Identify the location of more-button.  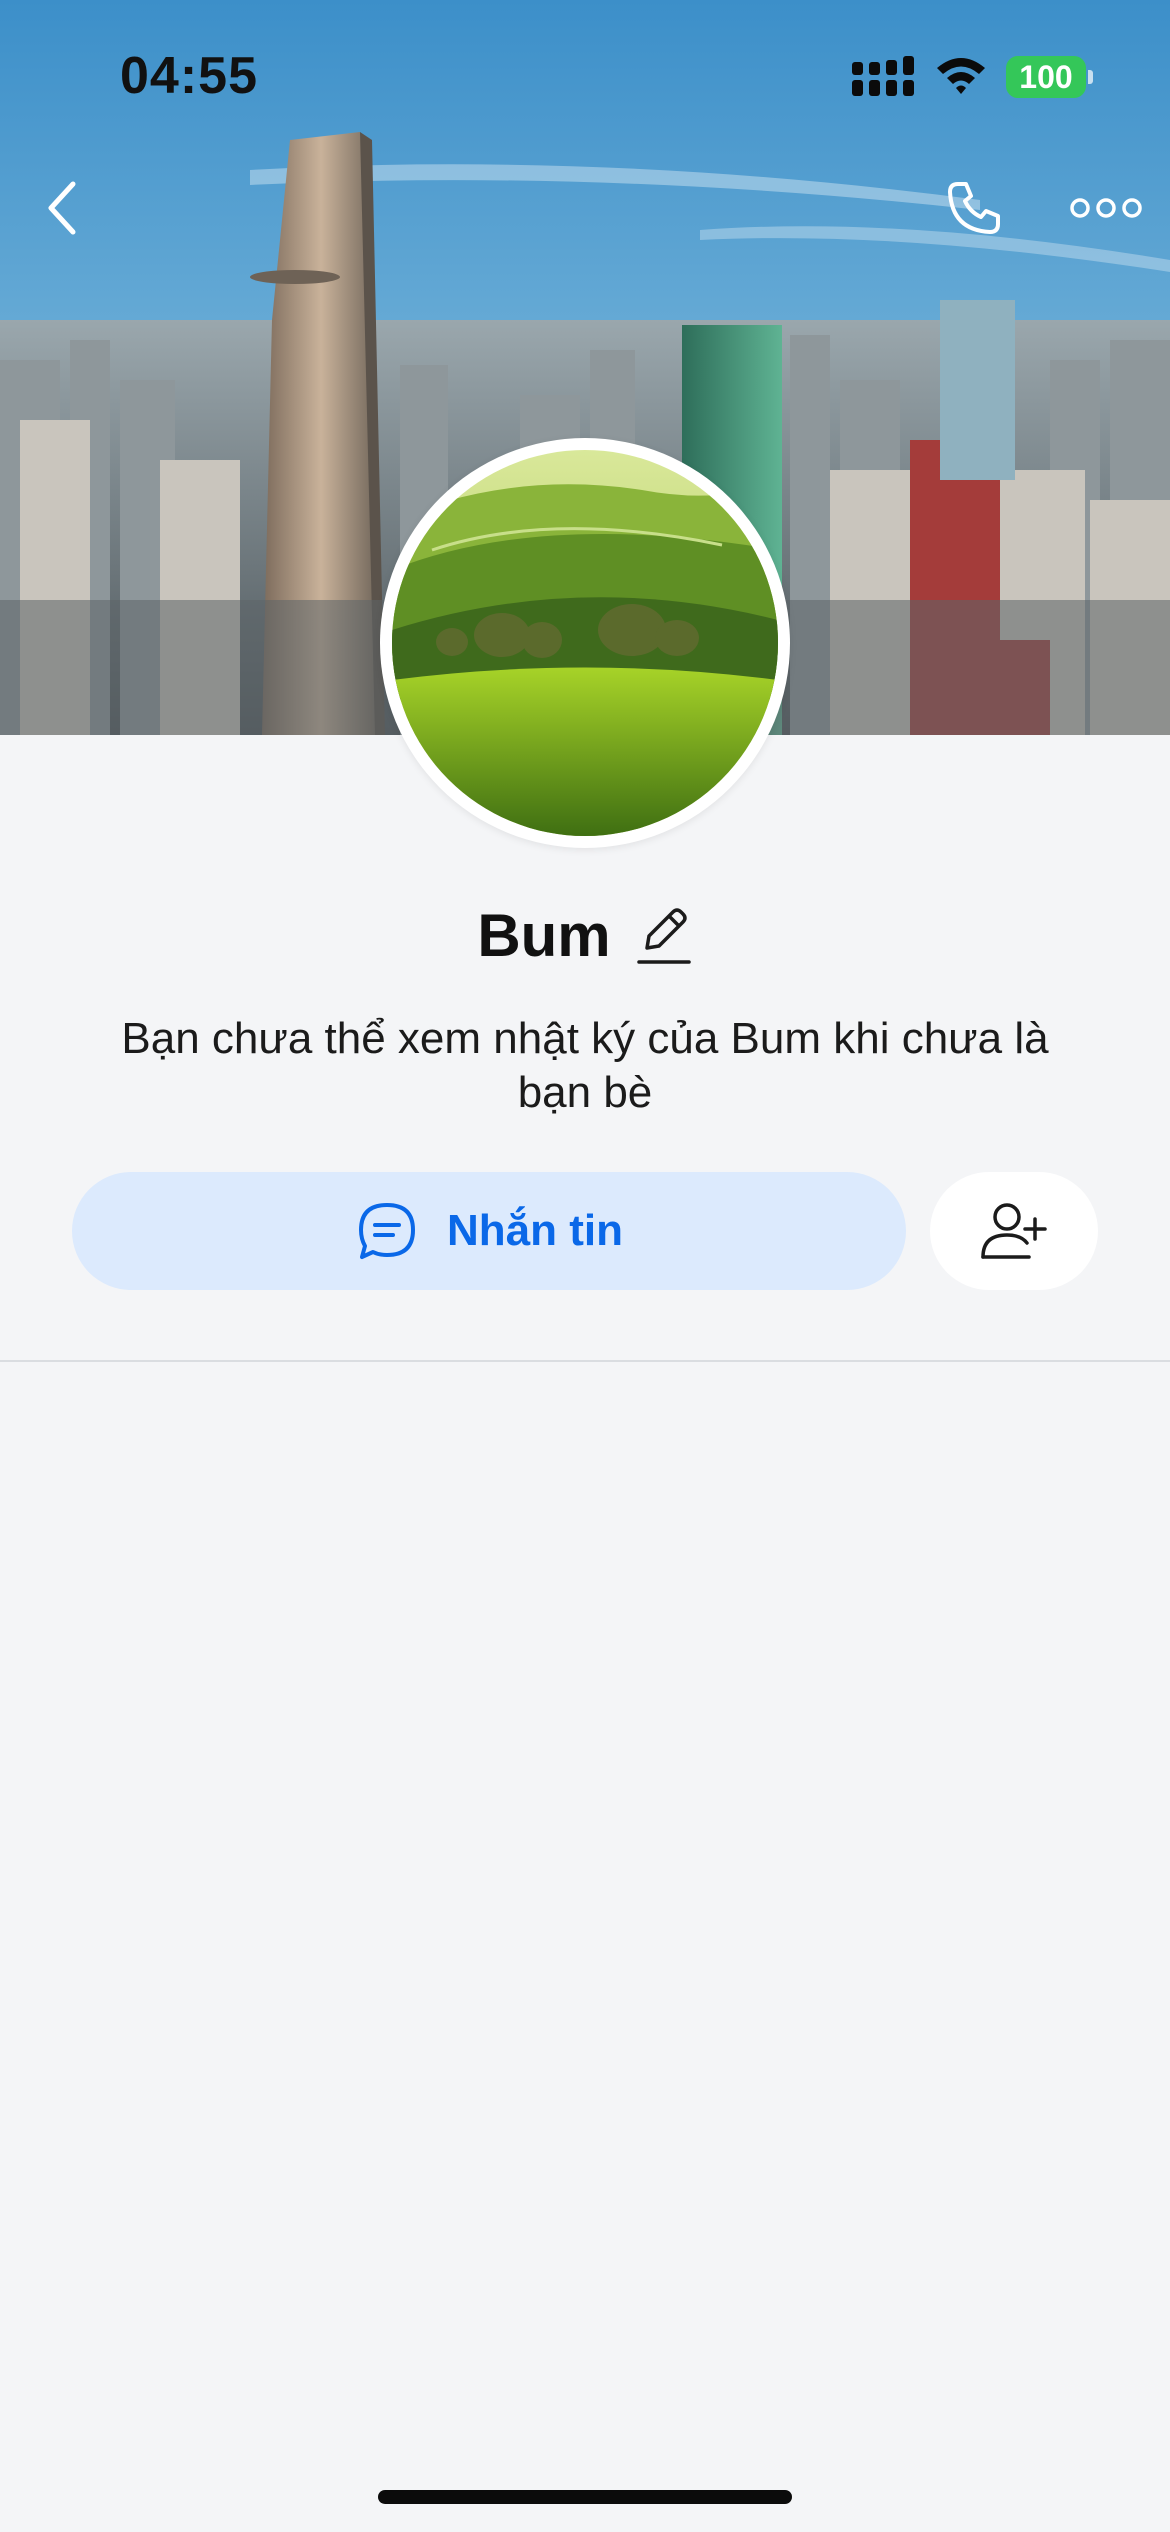
(1106, 208).